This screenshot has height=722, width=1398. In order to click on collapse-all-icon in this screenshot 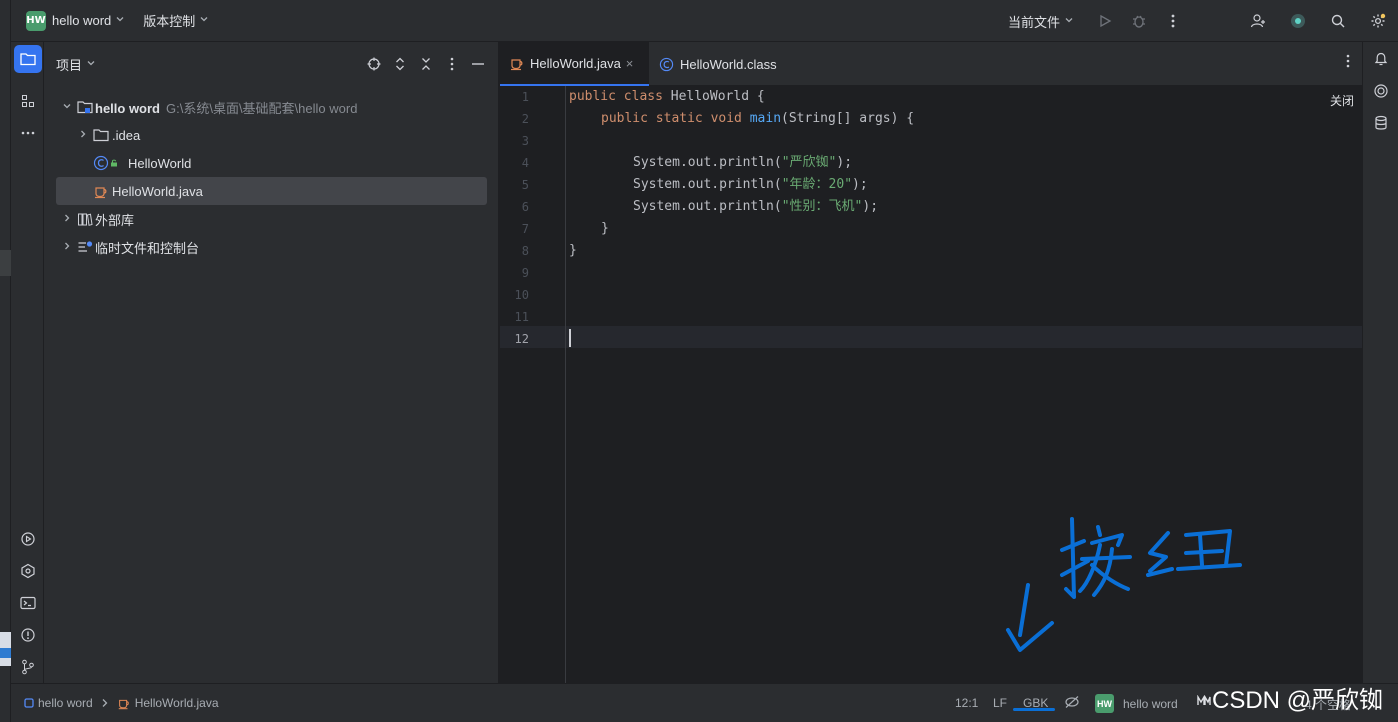, I will do `click(426, 64)`.